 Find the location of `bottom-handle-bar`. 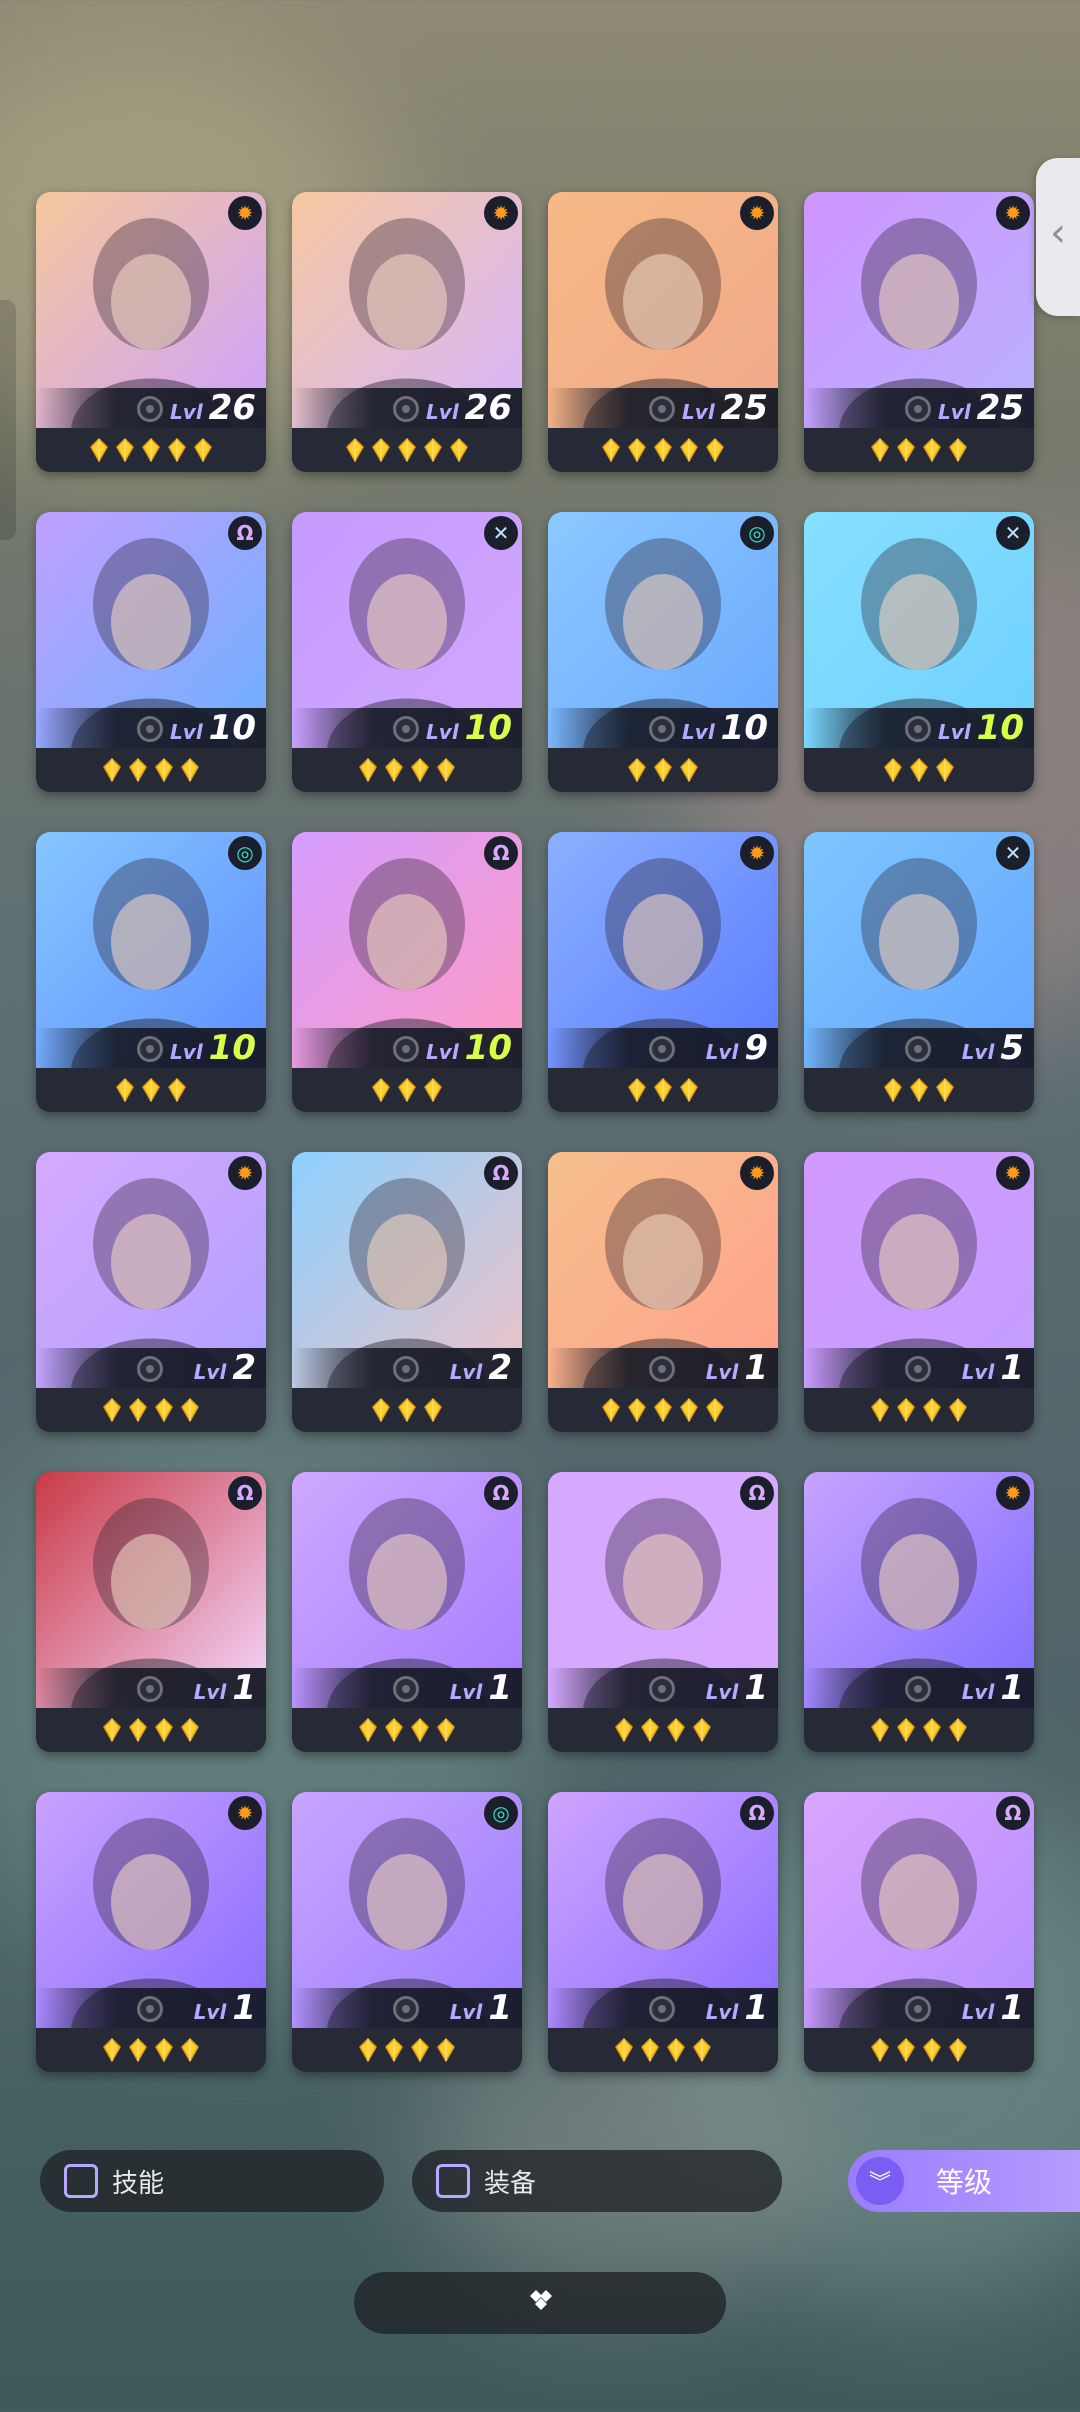

bottom-handle-bar is located at coordinates (540, 2303).